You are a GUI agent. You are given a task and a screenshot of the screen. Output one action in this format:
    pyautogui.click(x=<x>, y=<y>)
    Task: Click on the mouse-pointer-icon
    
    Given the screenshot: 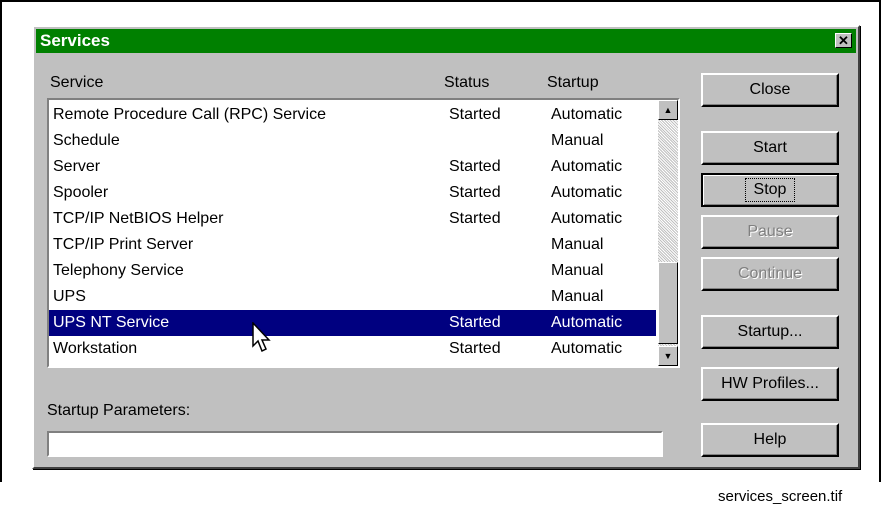 What is the action you would take?
    pyautogui.click(x=261, y=337)
    